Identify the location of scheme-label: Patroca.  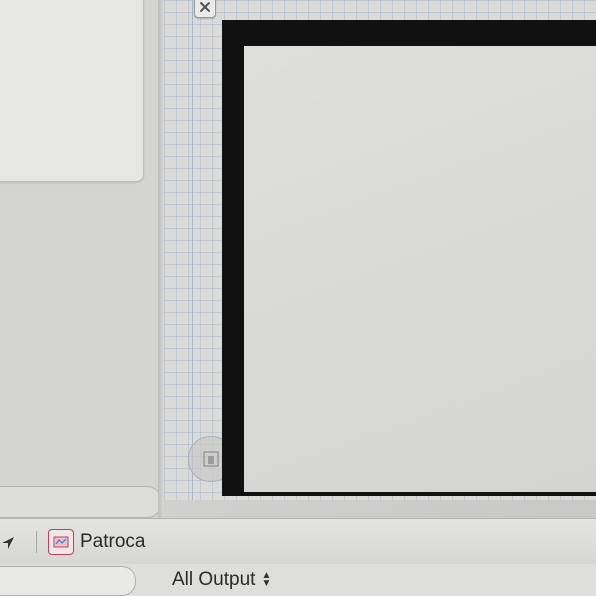
(113, 541).